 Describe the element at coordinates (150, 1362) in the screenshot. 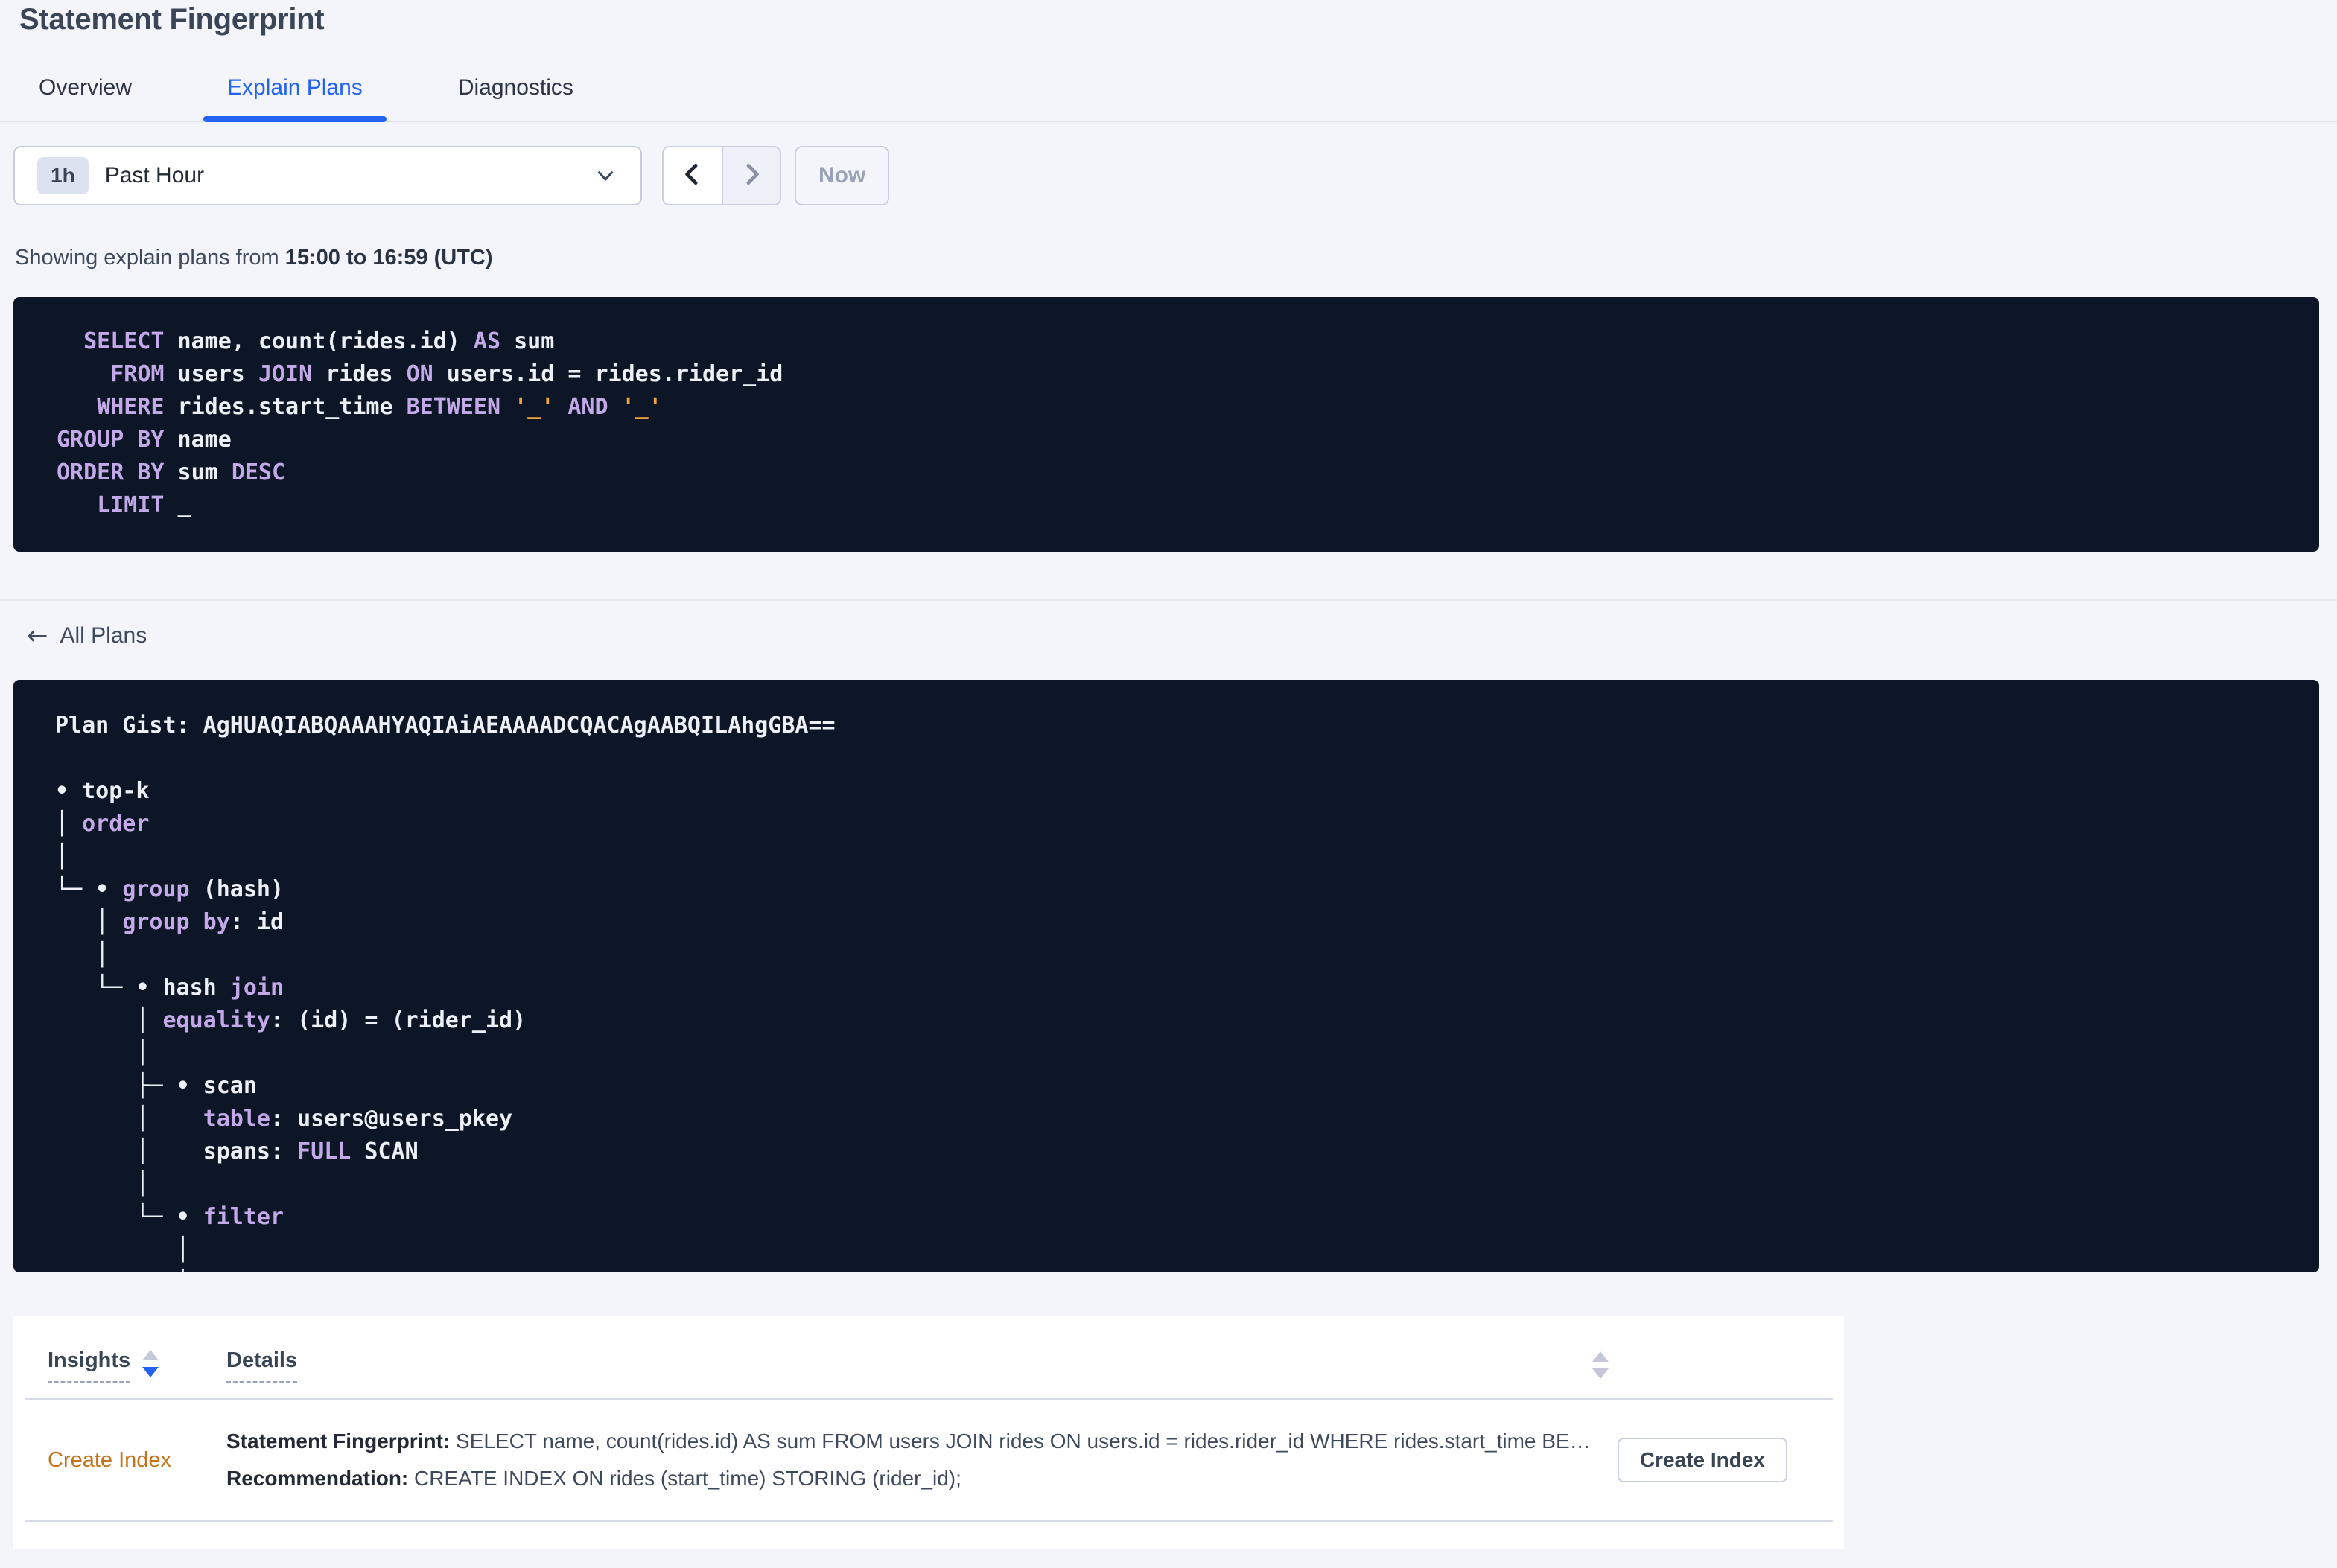

I see `sort-icon-insights` at that location.